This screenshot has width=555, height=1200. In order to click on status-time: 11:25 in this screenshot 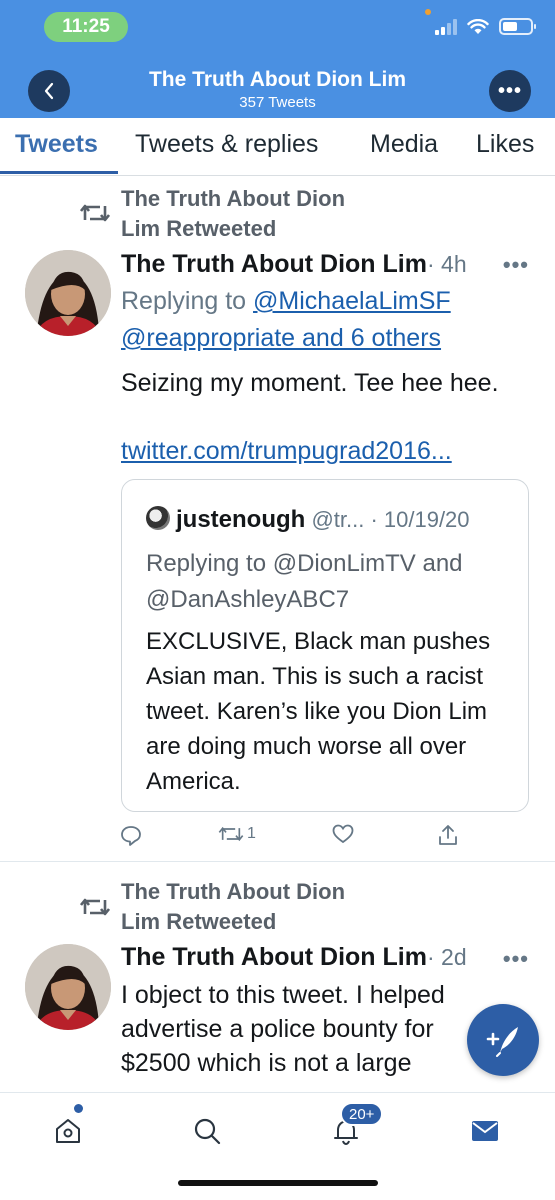, I will do `click(86, 27)`.